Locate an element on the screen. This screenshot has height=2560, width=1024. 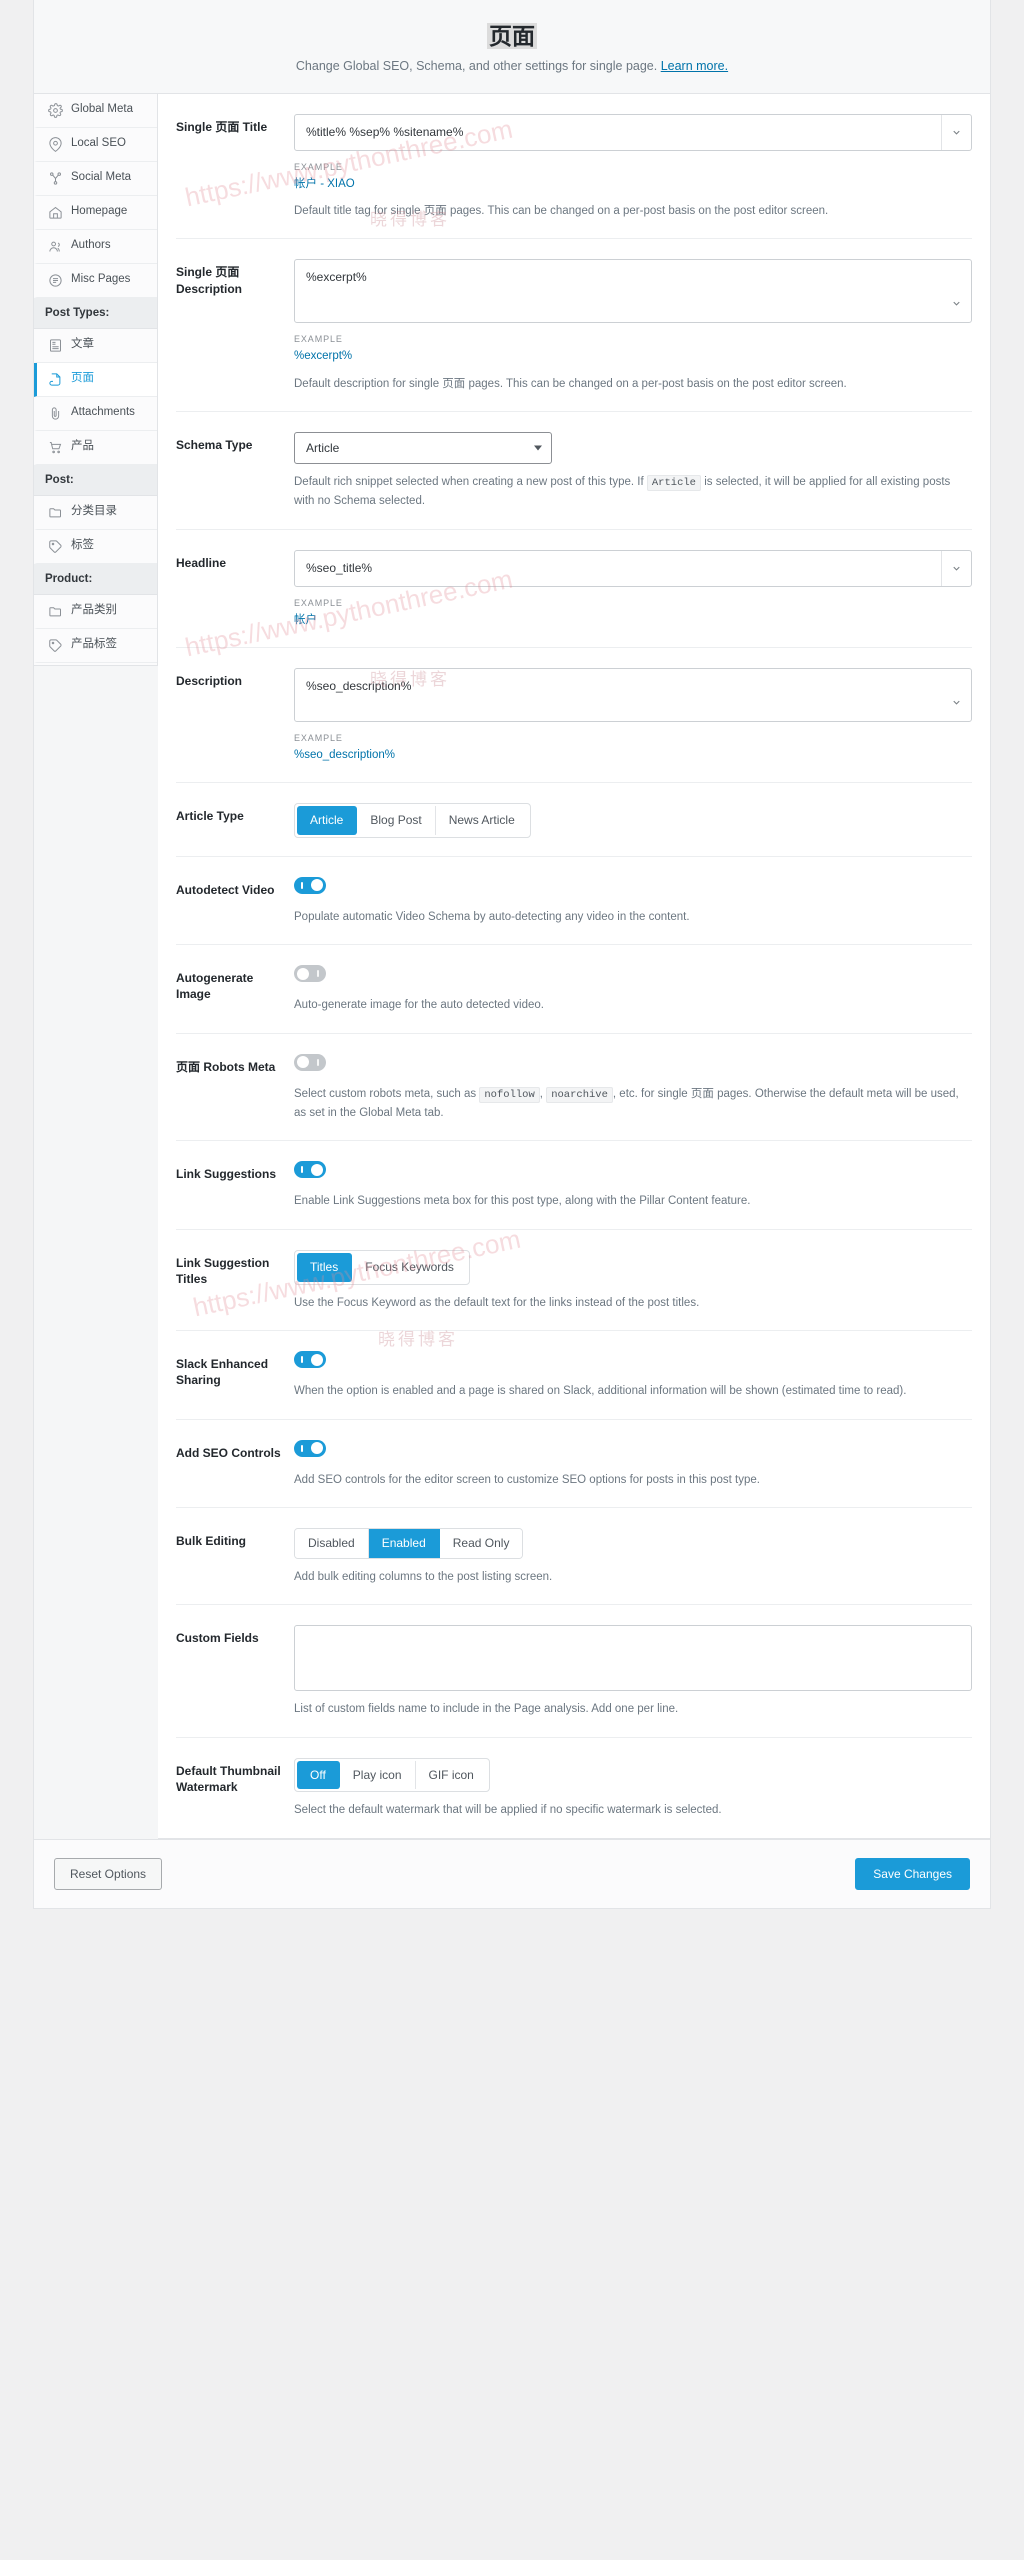
sidebar-item-categories: 分类目录 is located at coordinates (95, 512).